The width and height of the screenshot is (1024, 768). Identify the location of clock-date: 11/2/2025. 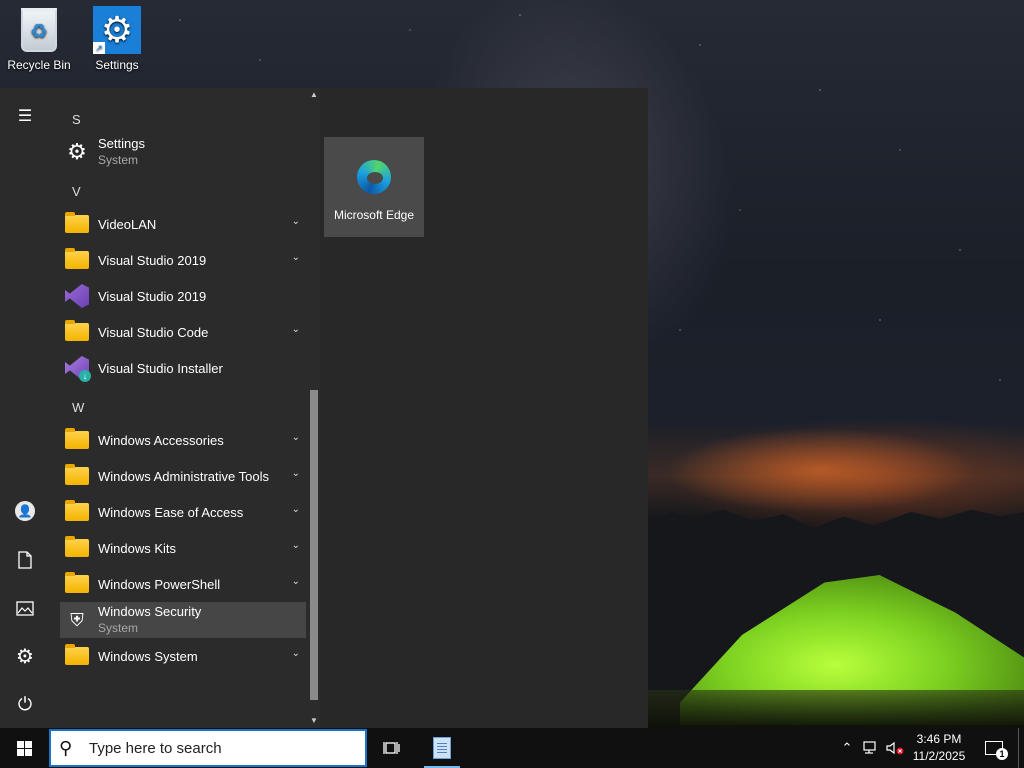
(939, 756).